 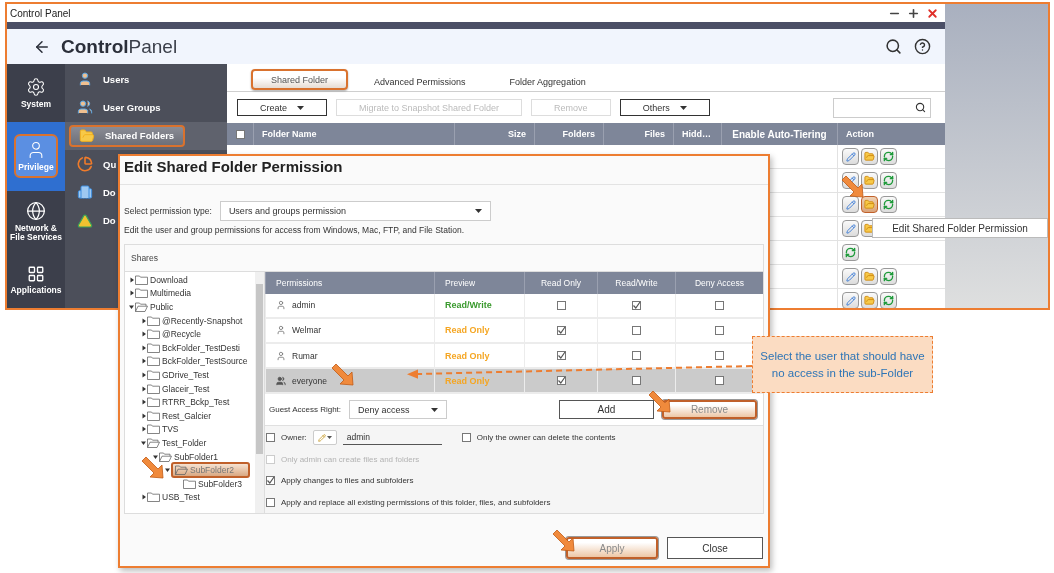 I want to click on tree-item: Test_Folder, so click(x=177, y=443).